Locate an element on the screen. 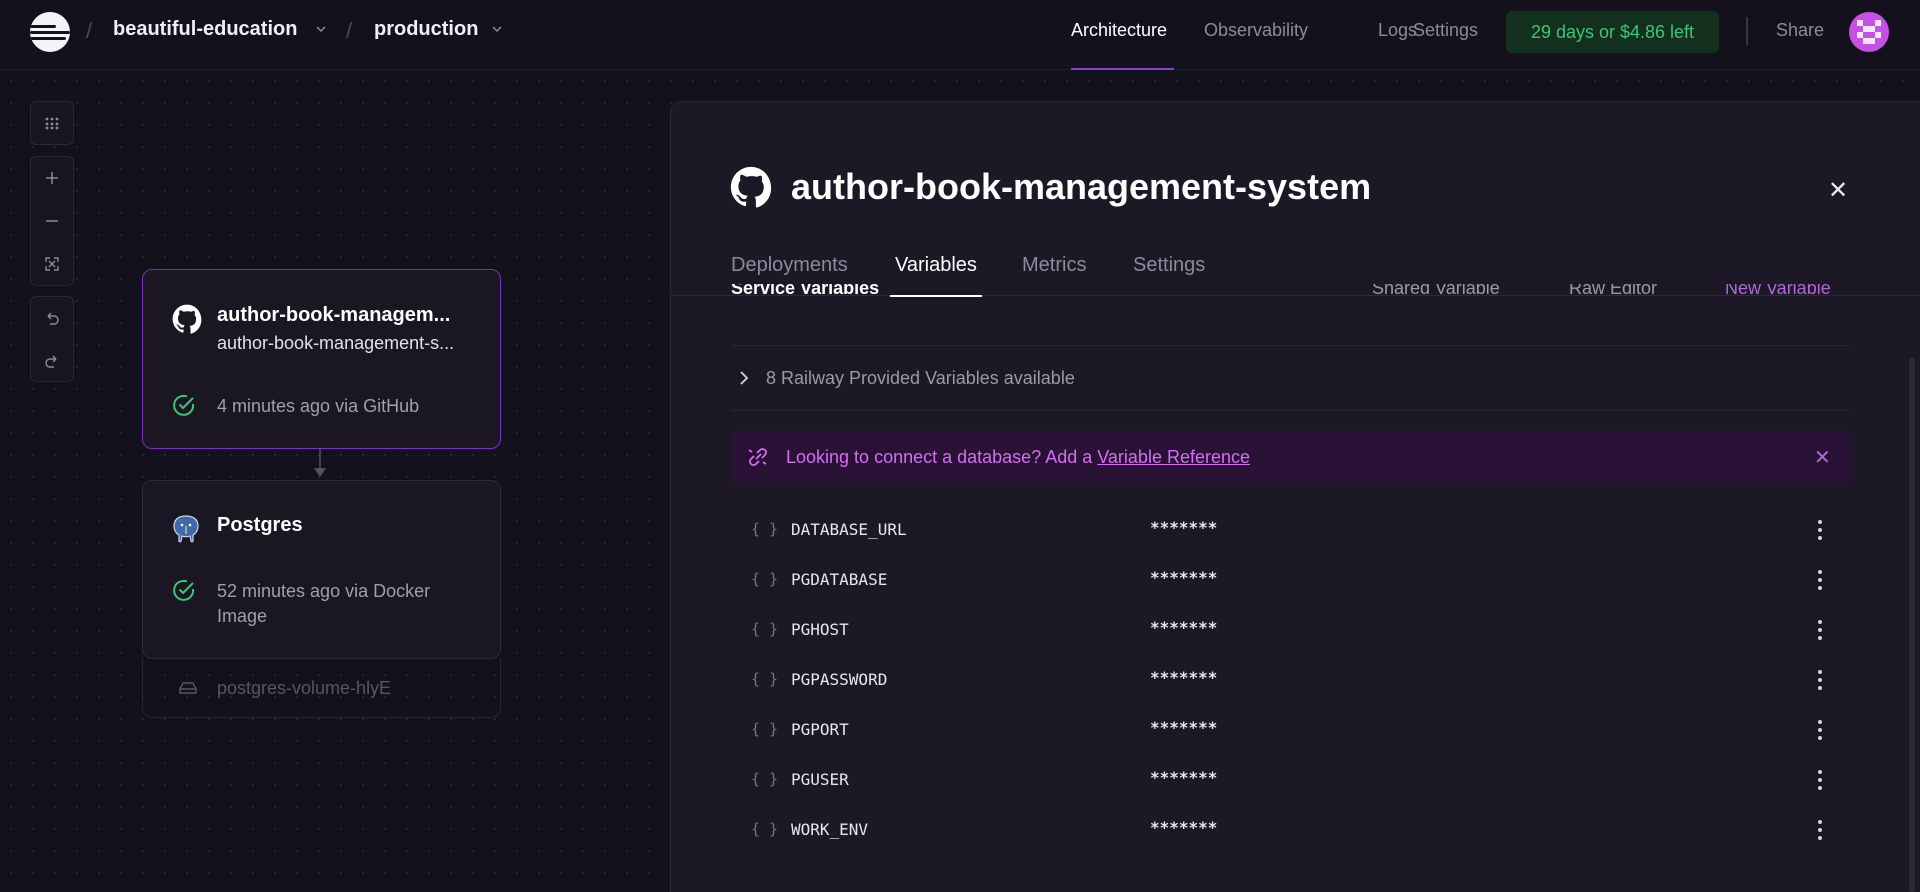  variable-row: { } PGUSER ******* is located at coordinates (1290, 781).